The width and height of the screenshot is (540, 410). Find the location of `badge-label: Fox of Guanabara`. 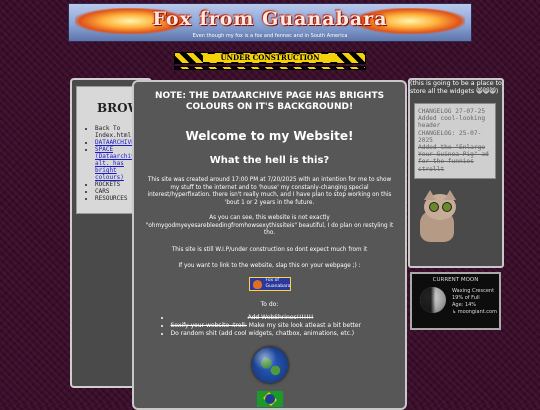

badge-label: Fox of Guanabara is located at coordinates (278, 283).